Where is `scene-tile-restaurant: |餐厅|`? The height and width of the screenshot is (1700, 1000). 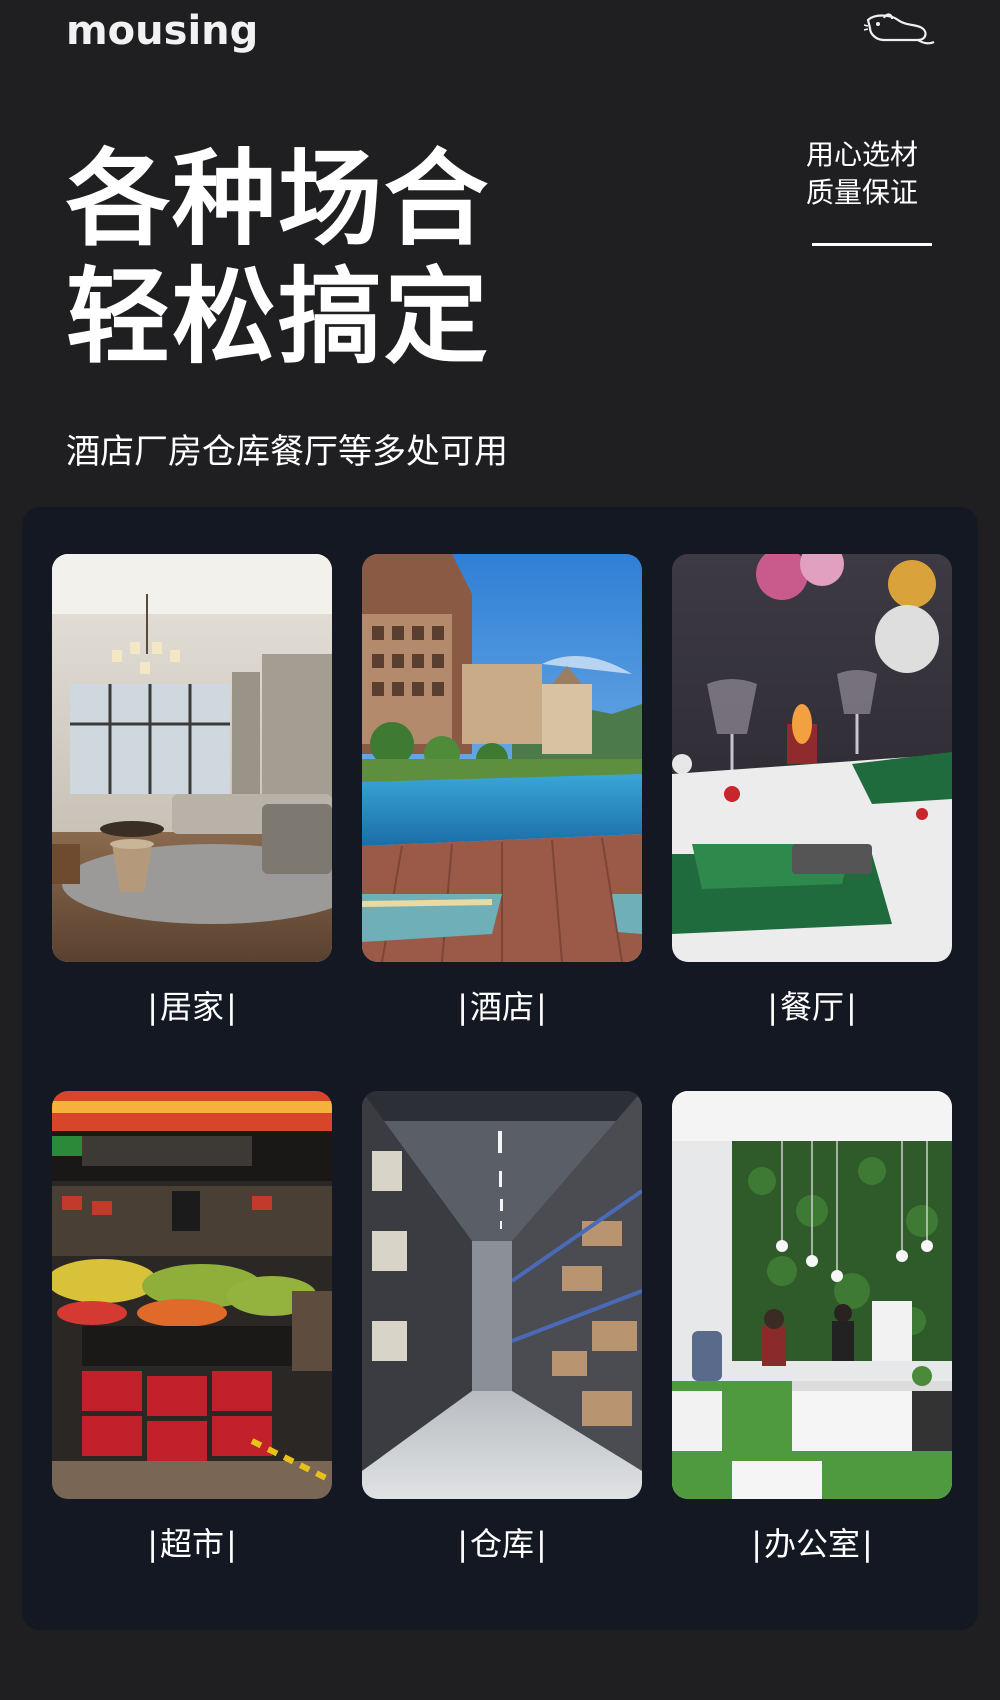
scene-tile-restaurant: |餐厅| is located at coordinates (812, 791).